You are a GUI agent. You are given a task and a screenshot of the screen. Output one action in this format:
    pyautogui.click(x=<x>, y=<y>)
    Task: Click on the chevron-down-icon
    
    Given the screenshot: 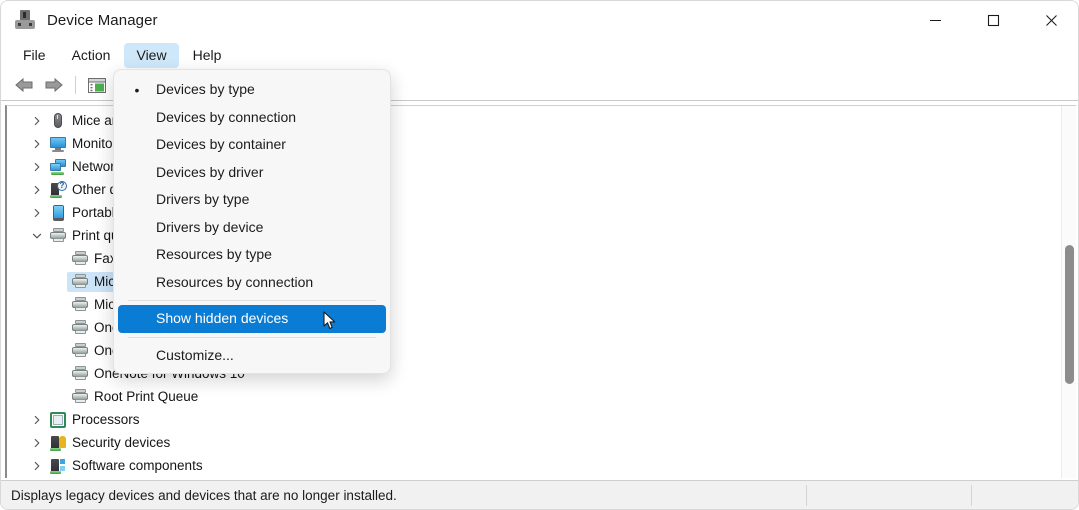 What is the action you would take?
    pyautogui.click(x=37, y=236)
    